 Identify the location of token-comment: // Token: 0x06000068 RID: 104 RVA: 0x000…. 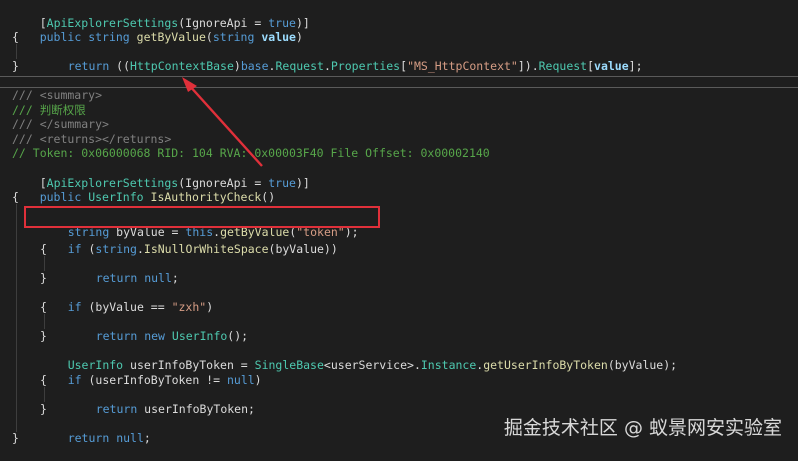
(251, 153).